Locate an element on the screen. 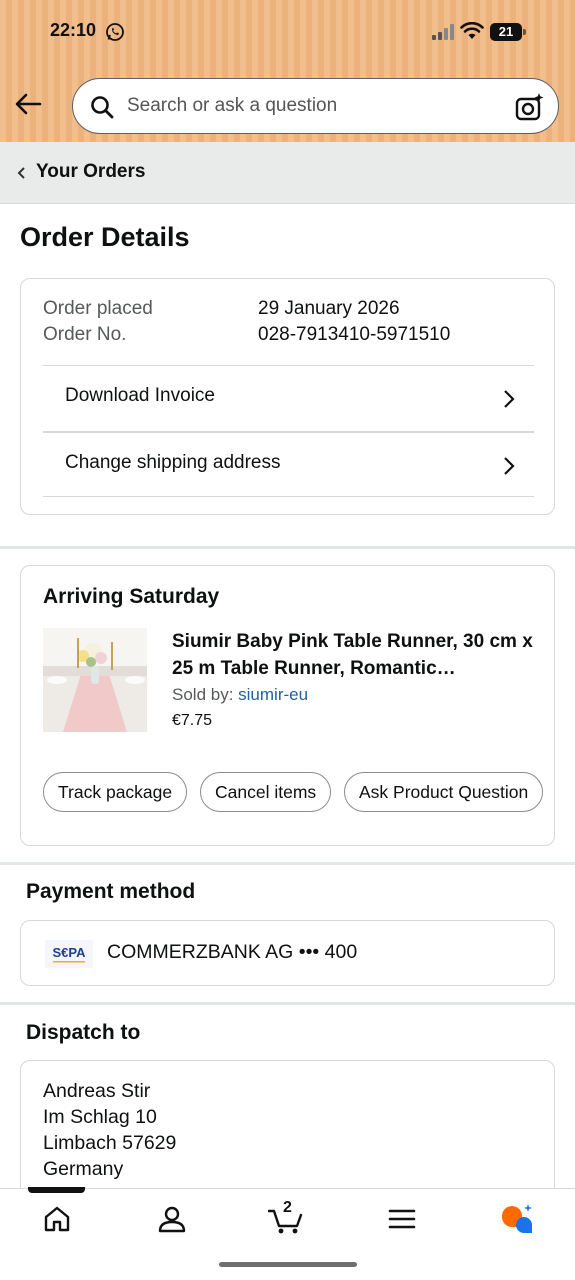  page-title: Order Details is located at coordinates (105, 237).